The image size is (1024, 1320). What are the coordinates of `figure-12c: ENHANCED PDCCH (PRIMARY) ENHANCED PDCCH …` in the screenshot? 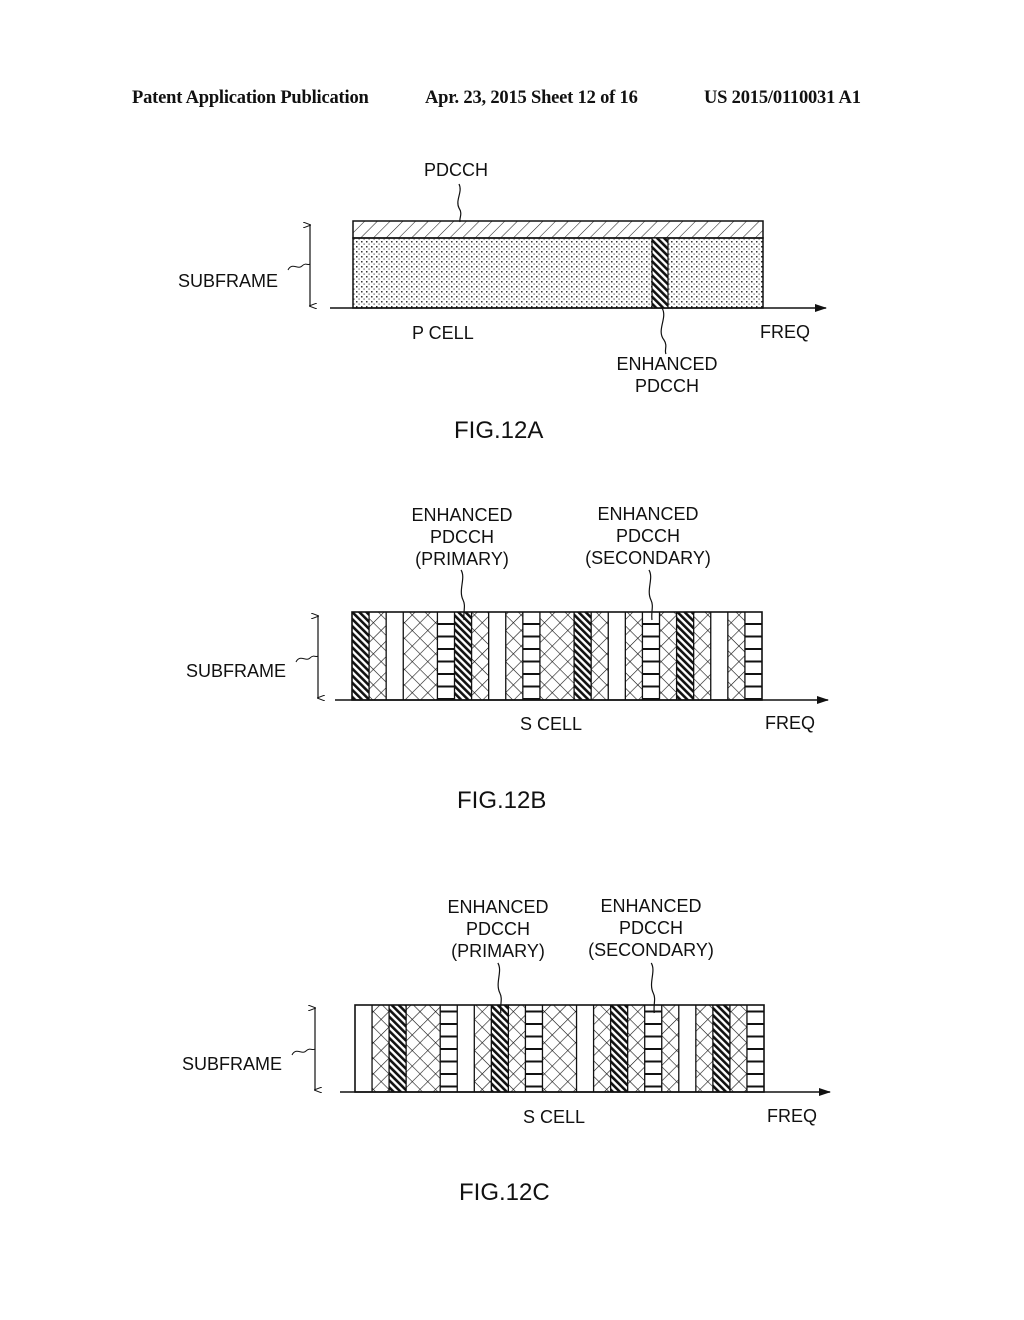 It's located at (506, 1051).